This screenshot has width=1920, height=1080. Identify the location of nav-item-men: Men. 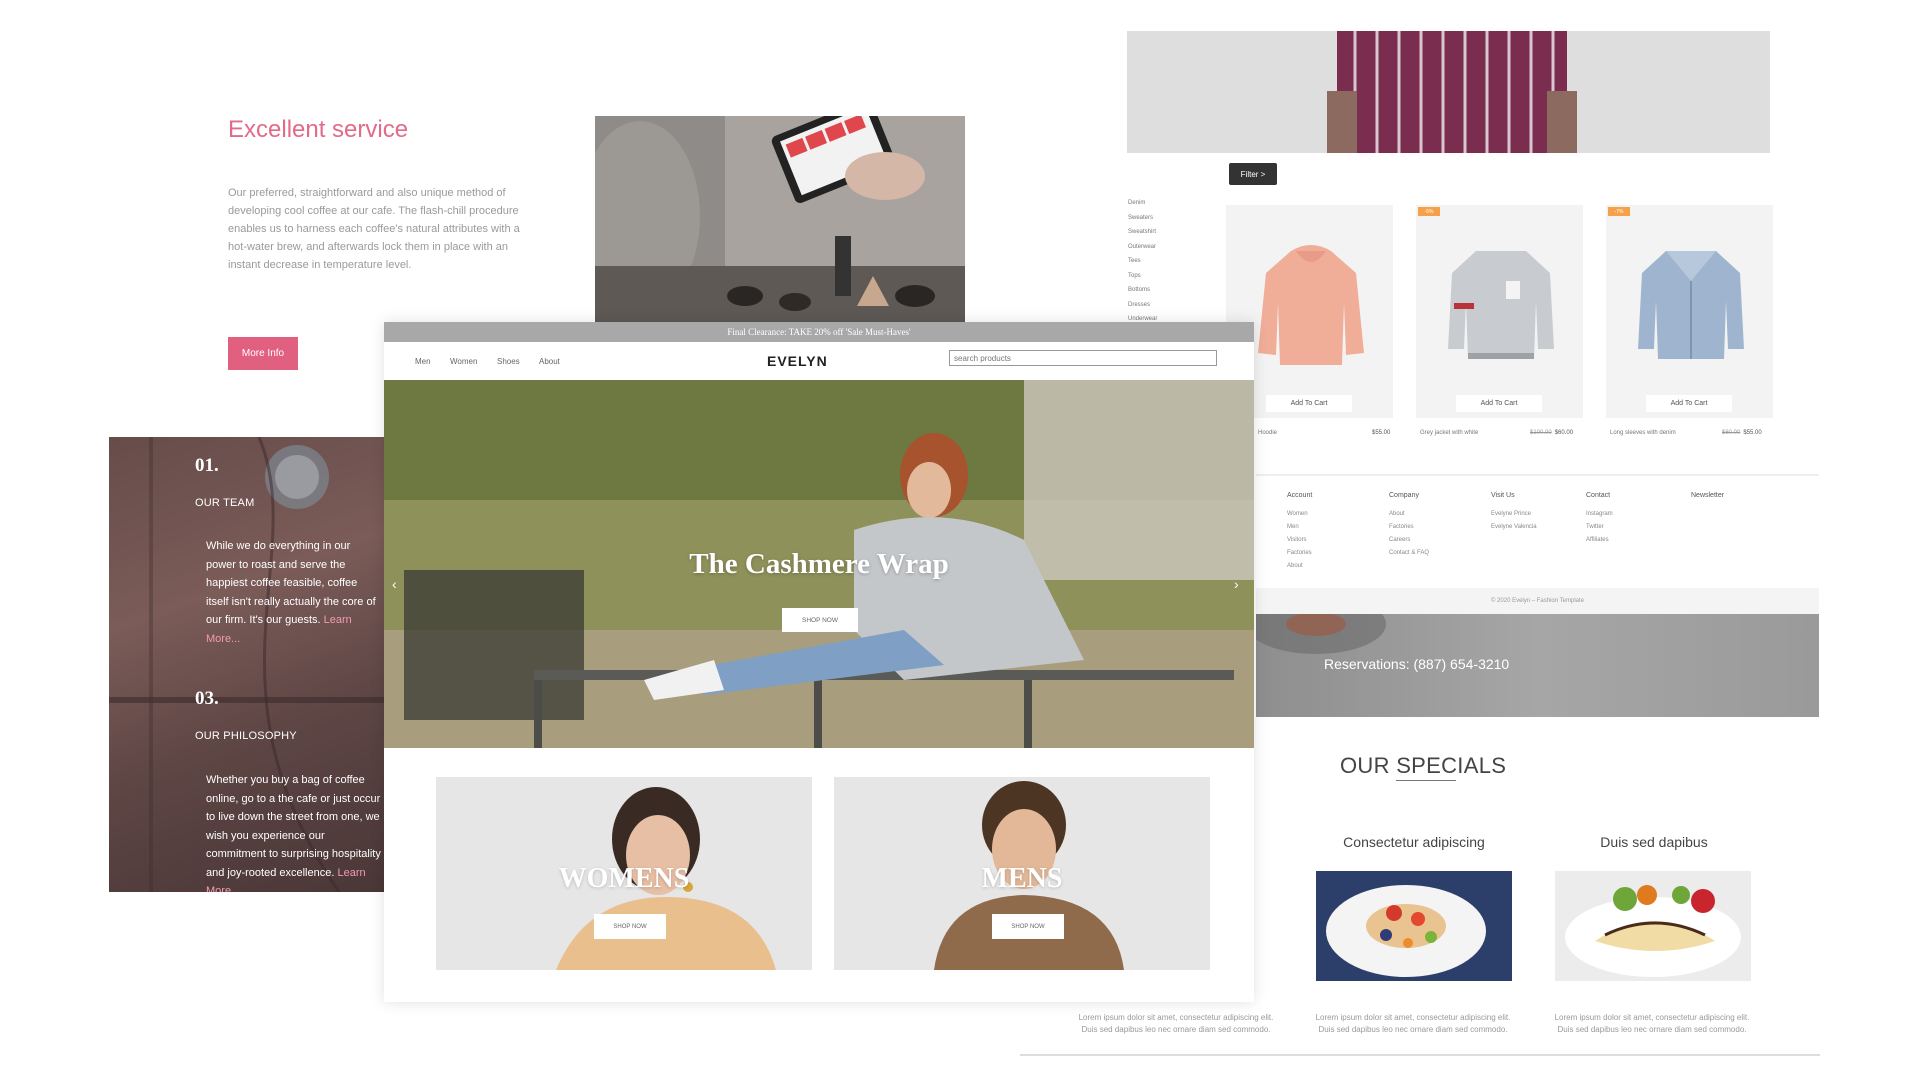
(423, 361).